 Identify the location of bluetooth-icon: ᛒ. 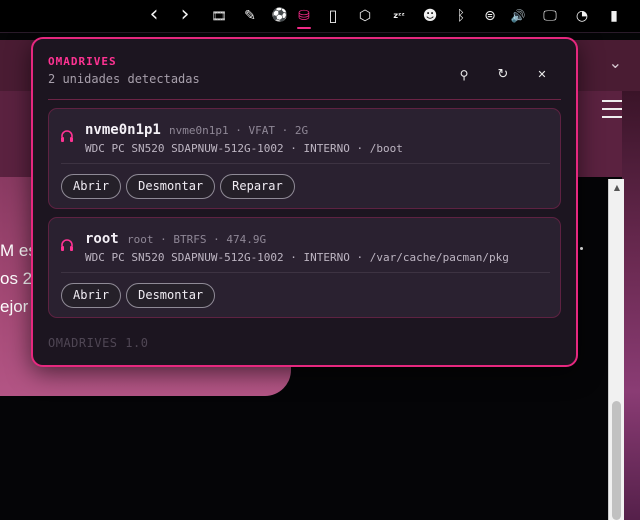
(461, 16).